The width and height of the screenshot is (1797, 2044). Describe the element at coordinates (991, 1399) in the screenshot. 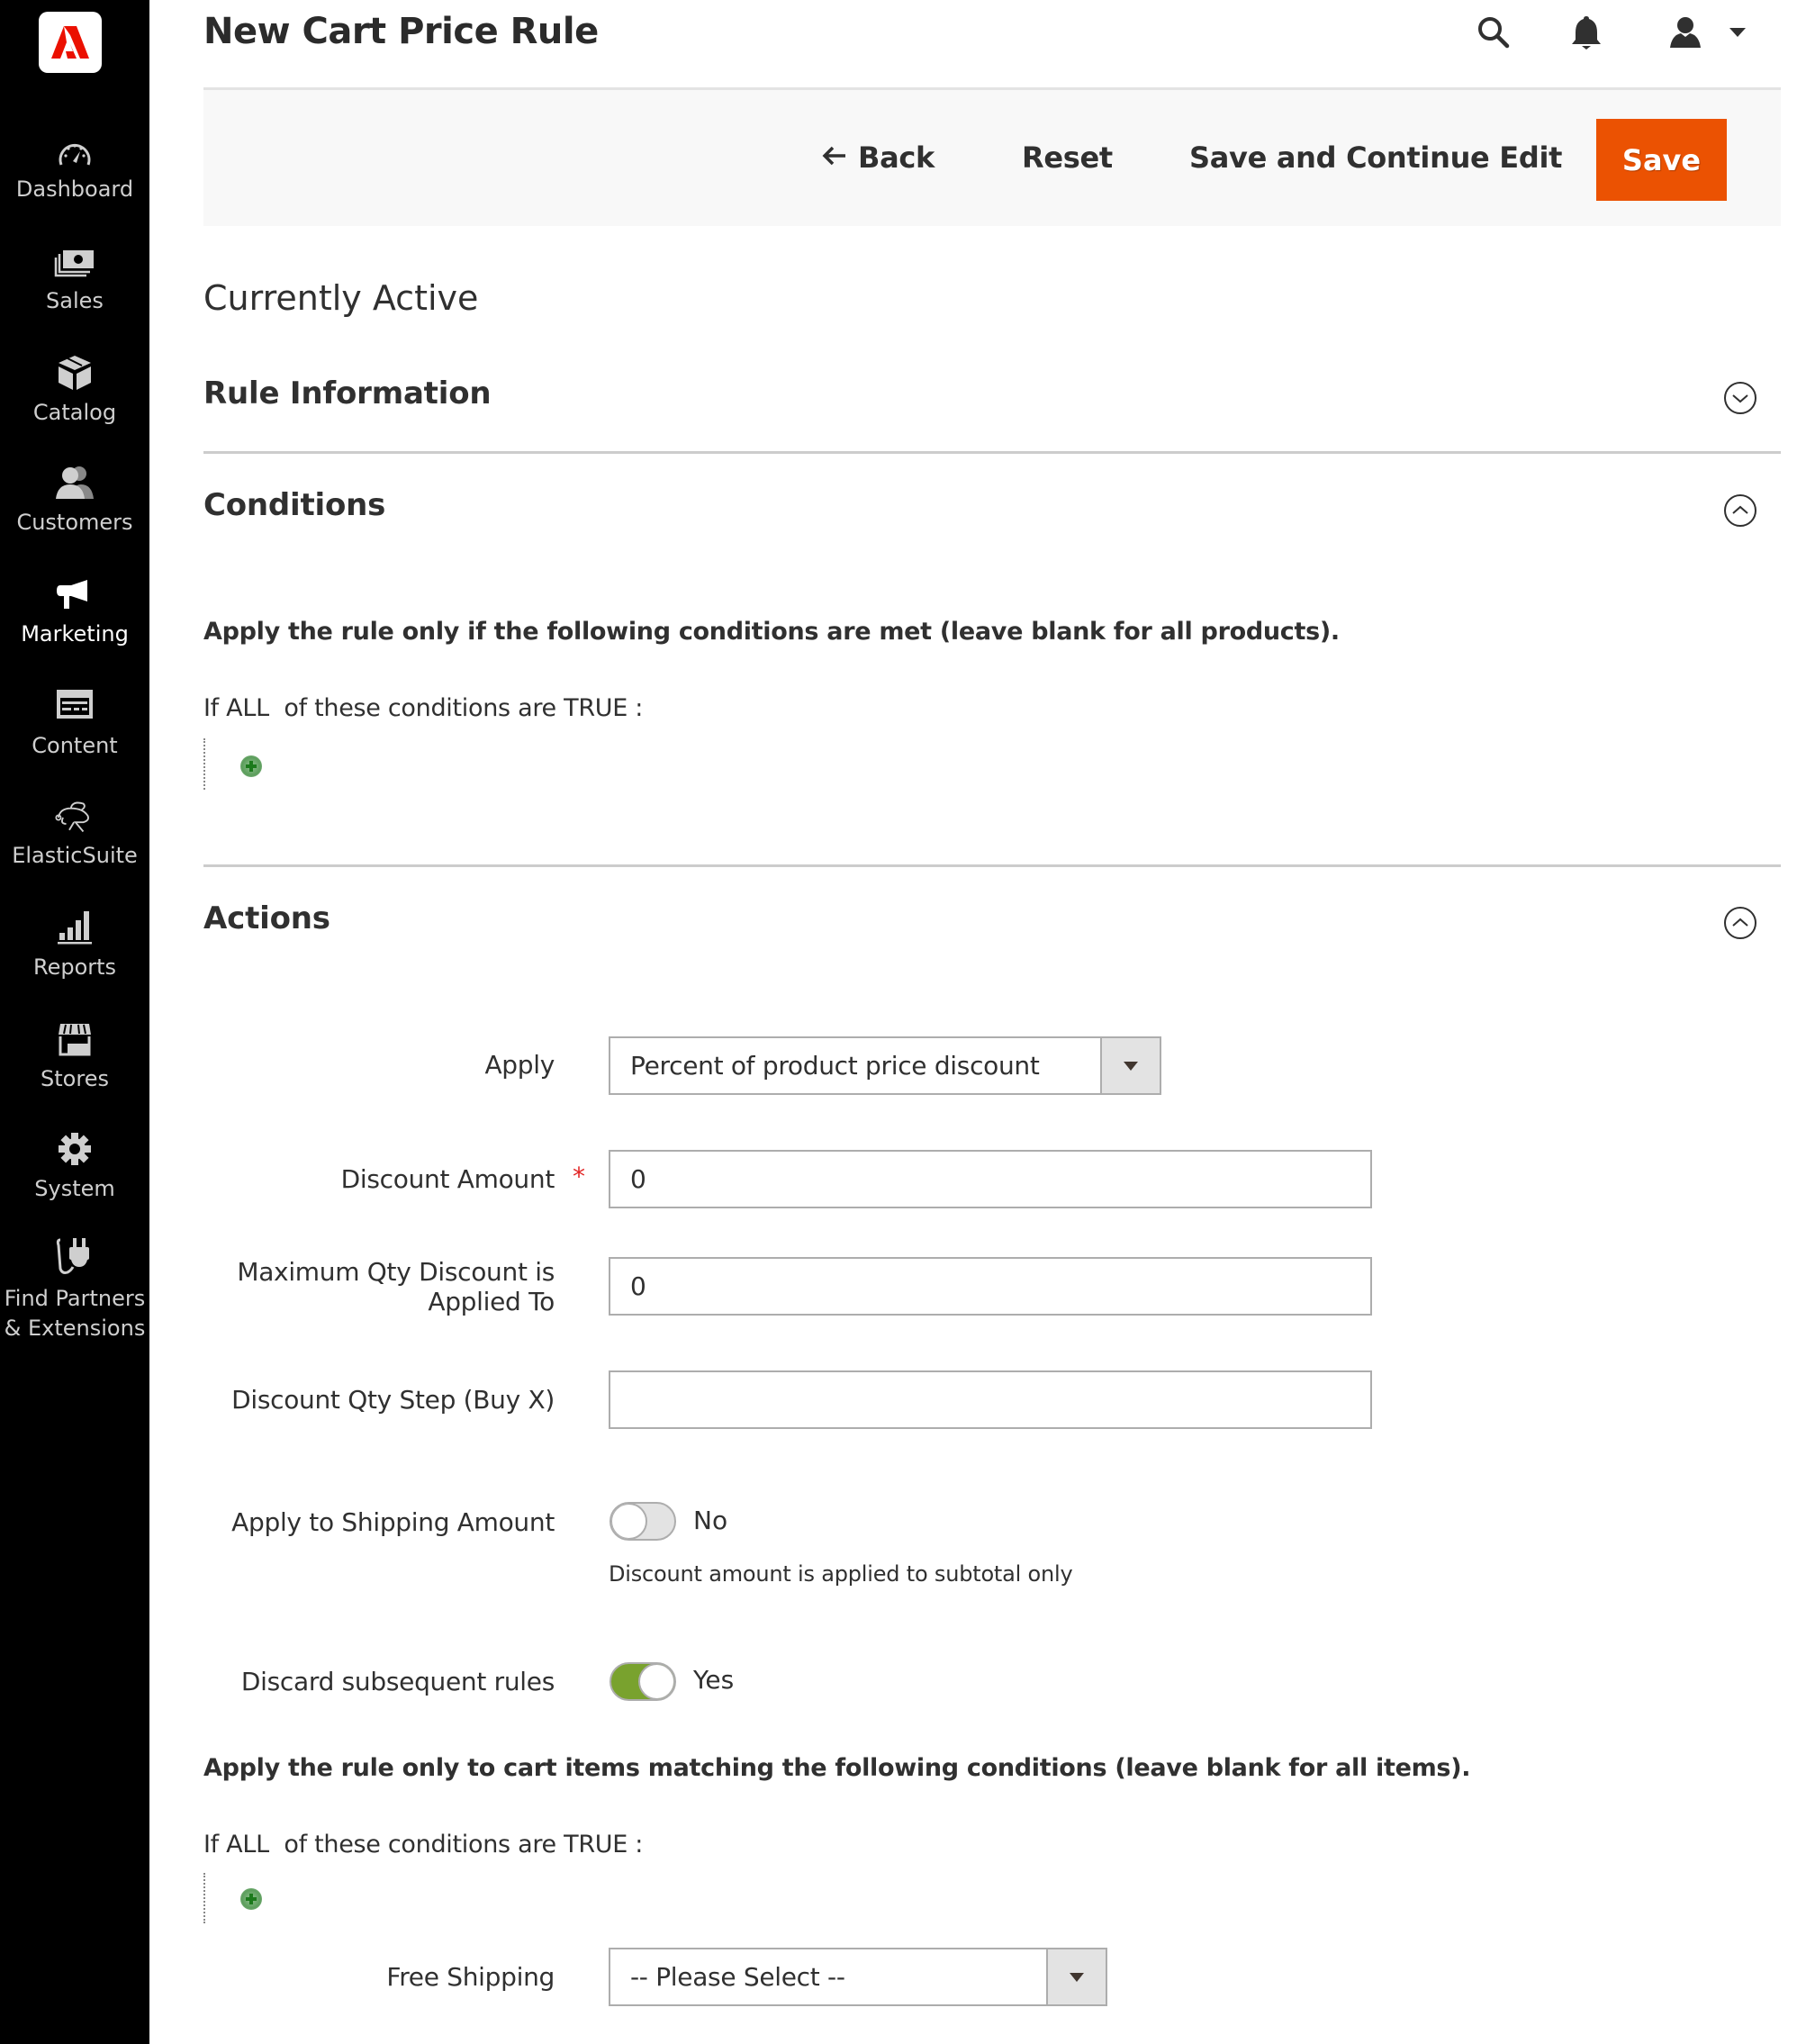

I see `discount-step-input` at that location.